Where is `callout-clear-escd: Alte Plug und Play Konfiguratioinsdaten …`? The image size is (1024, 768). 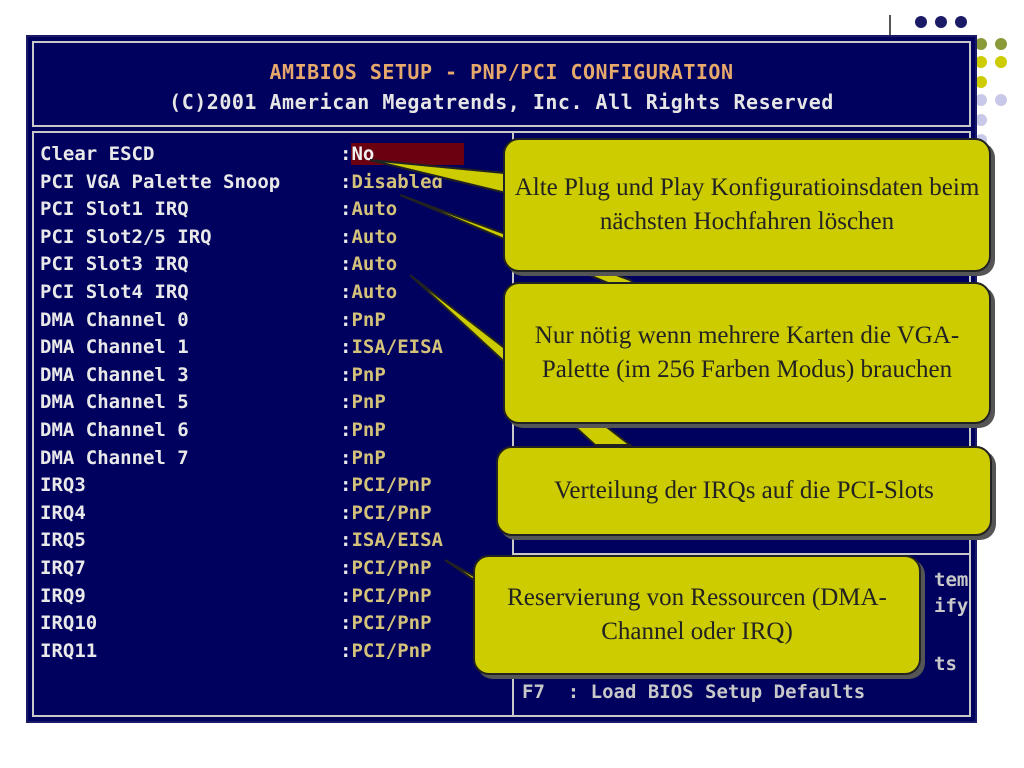
callout-clear-escd: Alte Plug und Play Konfiguratioinsdaten … is located at coordinates (747, 205).